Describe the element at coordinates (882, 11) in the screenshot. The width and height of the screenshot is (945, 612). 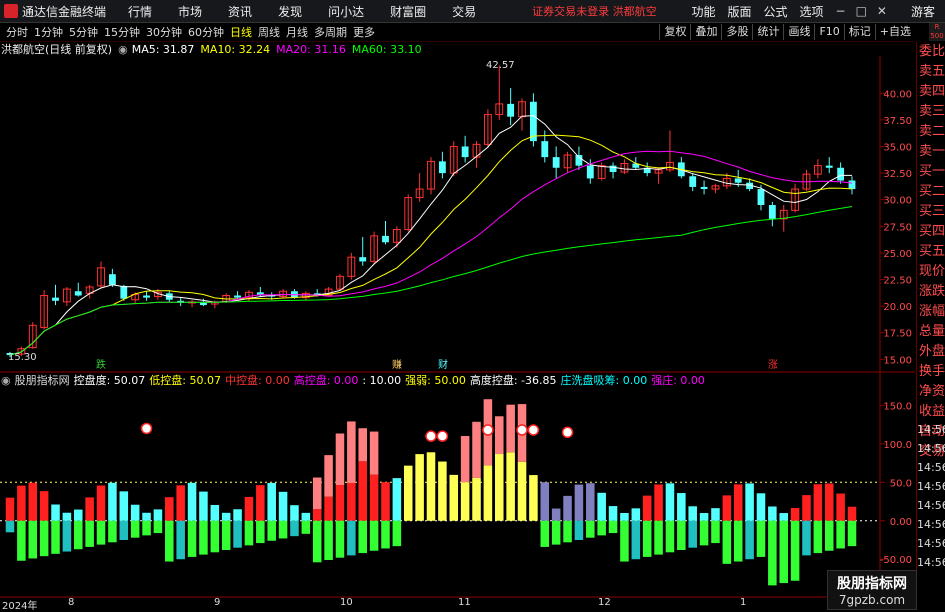
I see `close-icon: ✕` at that location.